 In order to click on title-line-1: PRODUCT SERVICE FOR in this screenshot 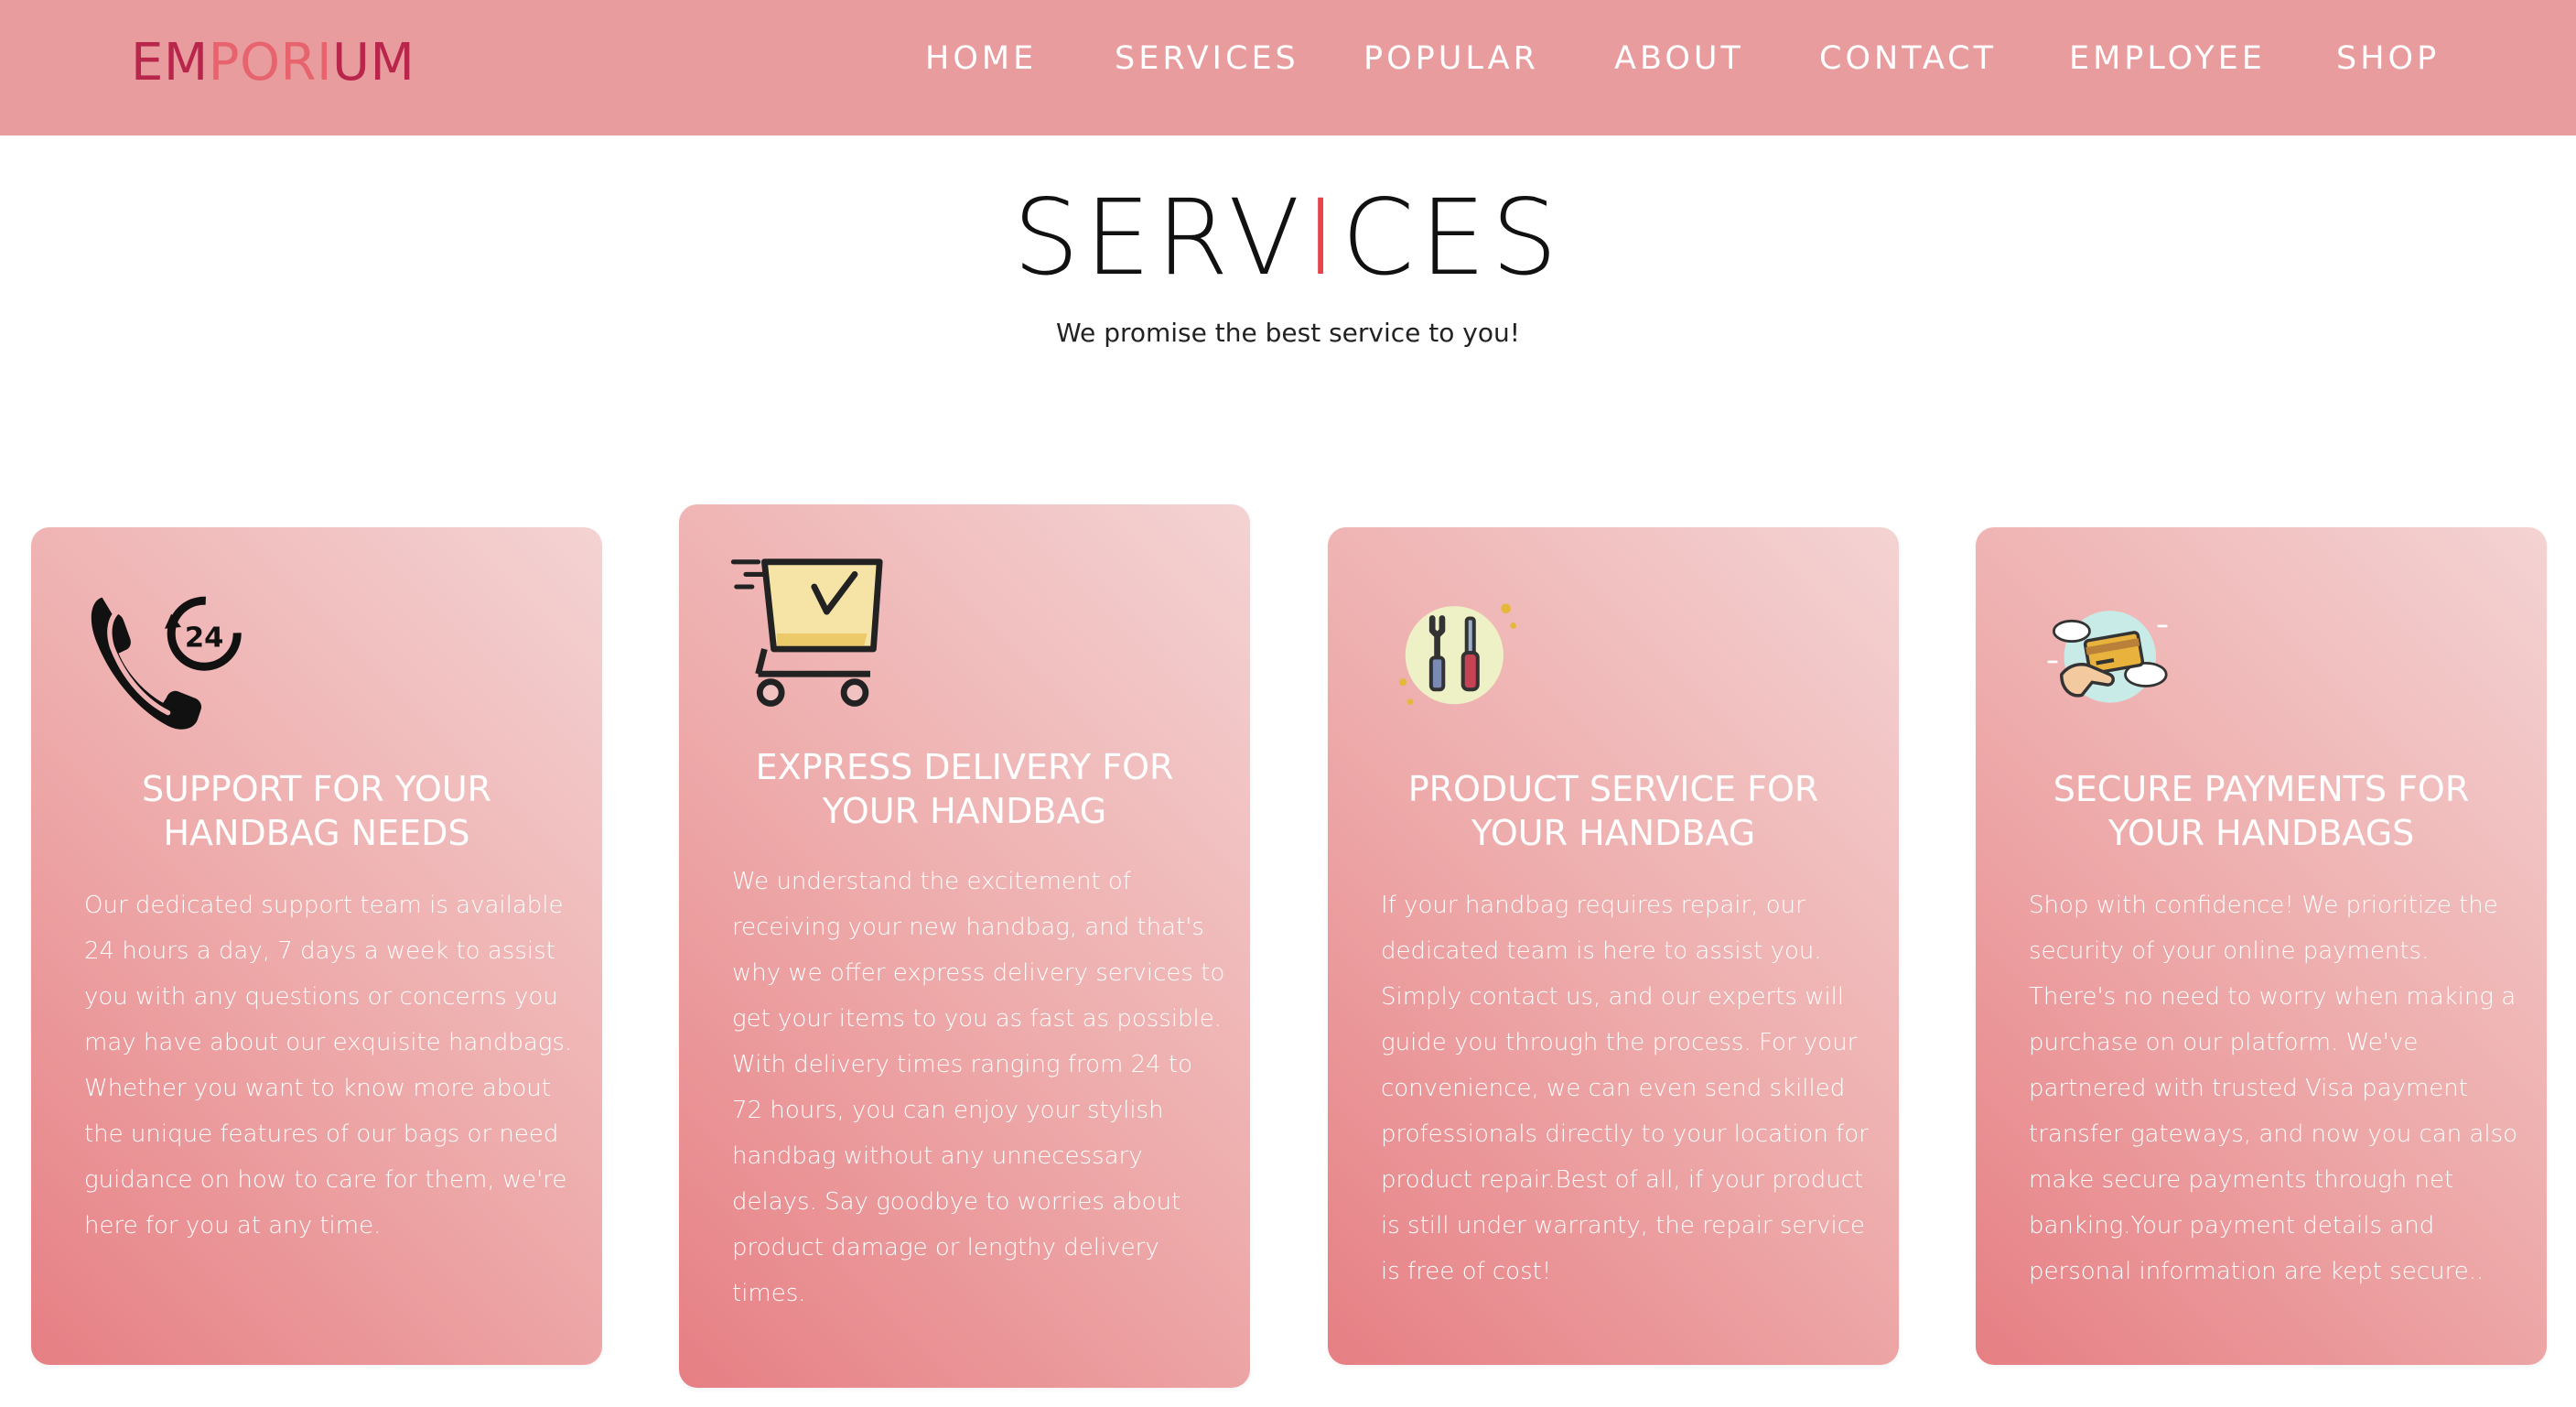, I will do `click(1613, 789)`.